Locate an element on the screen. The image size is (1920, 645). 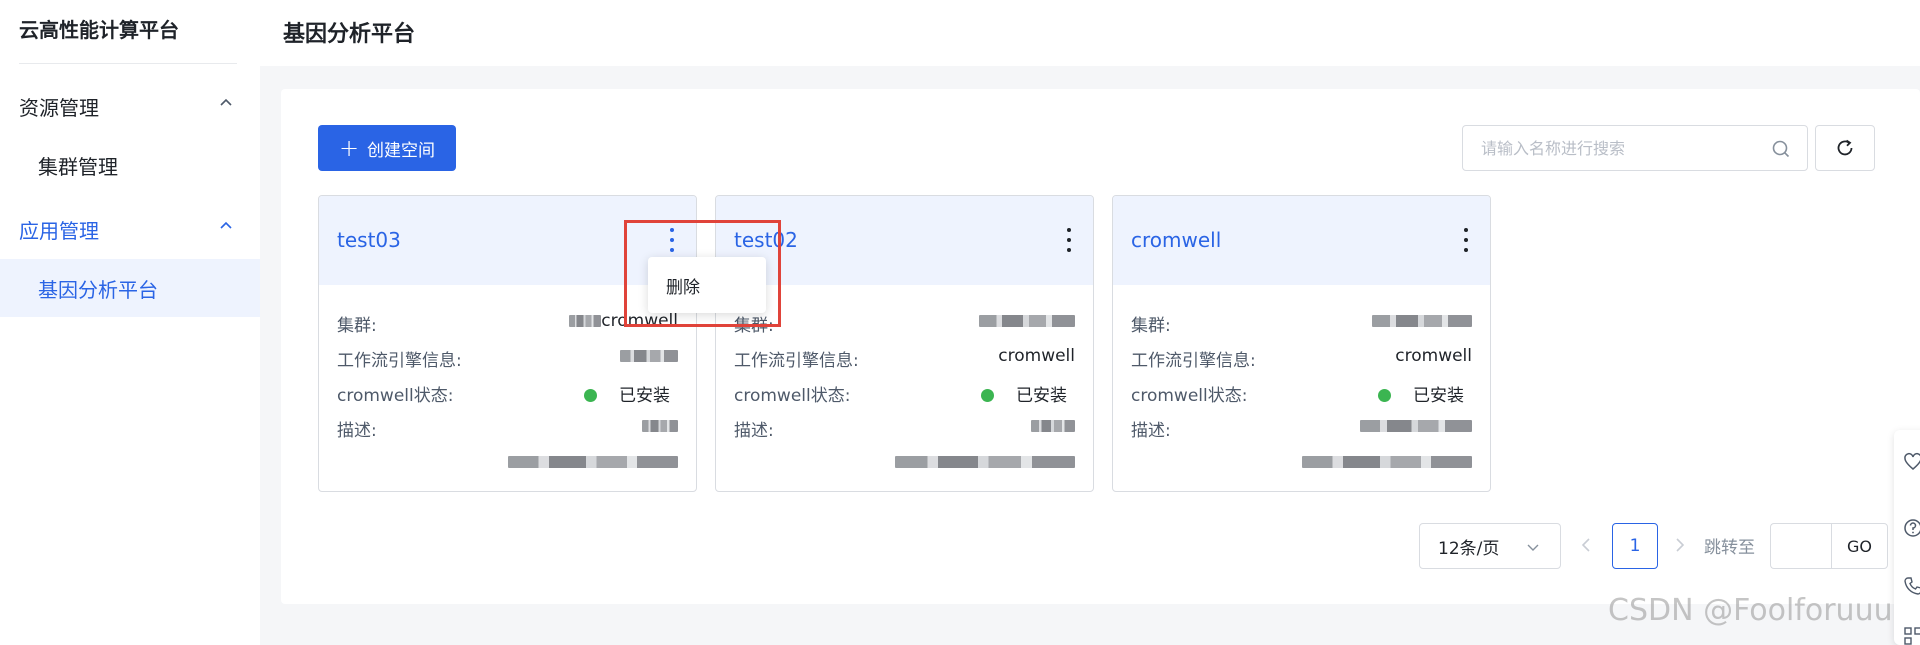
jump-page-input is located at coordinates (1801, 546).